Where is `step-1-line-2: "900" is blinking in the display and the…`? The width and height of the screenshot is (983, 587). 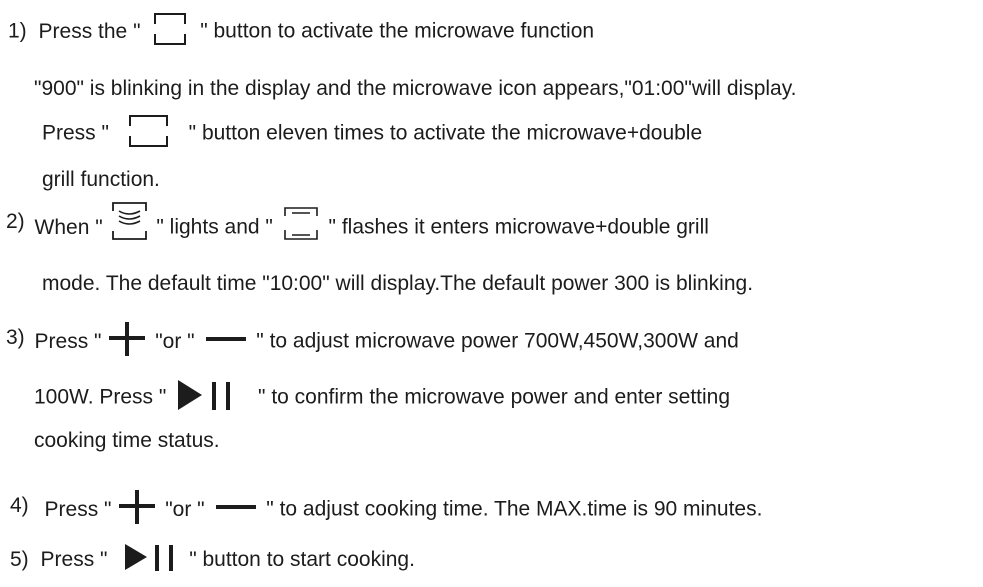 step-1-line-2: "900" is blinking in the display and the… is located at coordinates (415, 89).